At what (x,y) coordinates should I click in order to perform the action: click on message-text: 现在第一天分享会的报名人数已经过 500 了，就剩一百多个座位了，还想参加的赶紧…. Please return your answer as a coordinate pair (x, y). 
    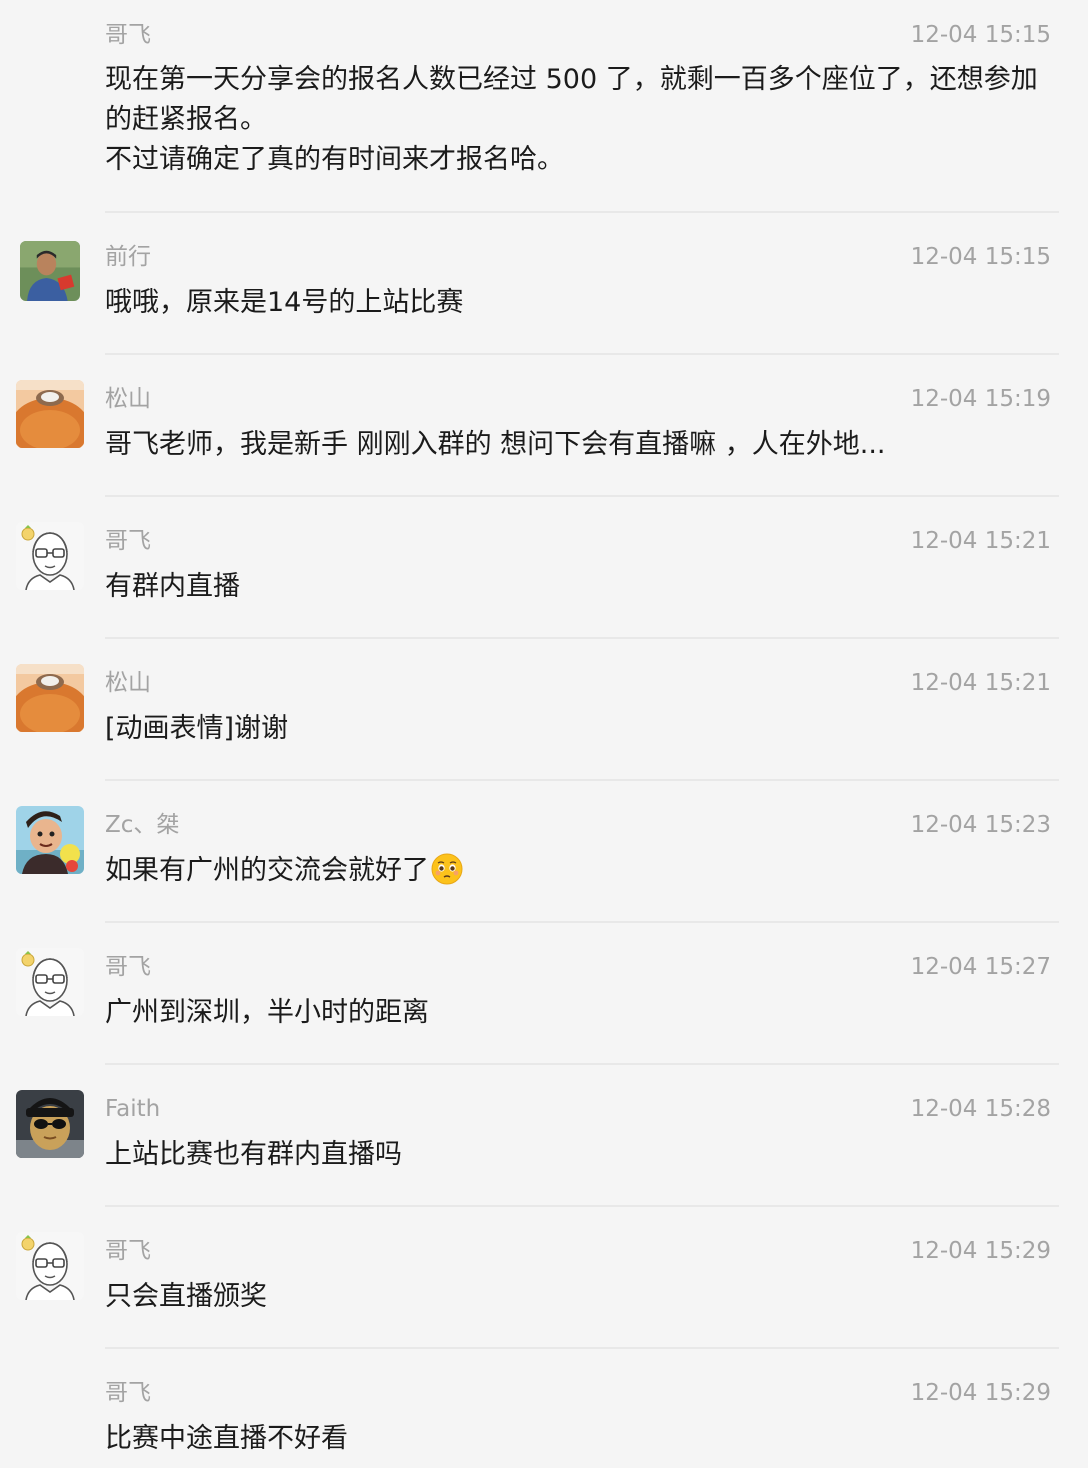
    Looking at the image, I should click on (571, 119).